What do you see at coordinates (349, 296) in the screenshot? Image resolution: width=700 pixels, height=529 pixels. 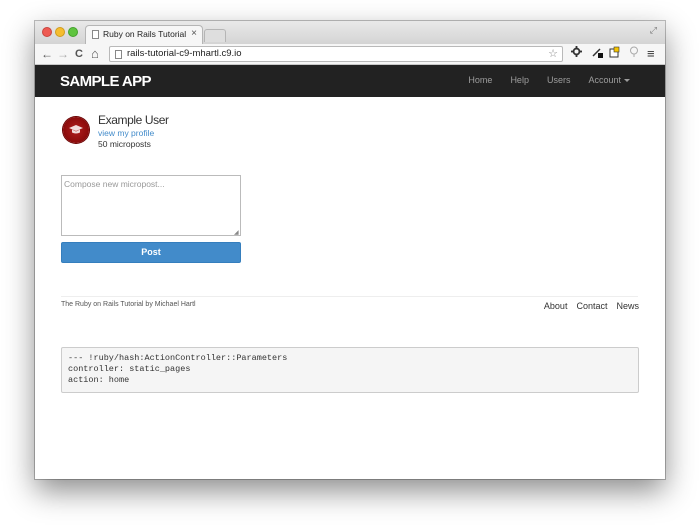 I see `footer-divider` at bounding box center [349, 296].